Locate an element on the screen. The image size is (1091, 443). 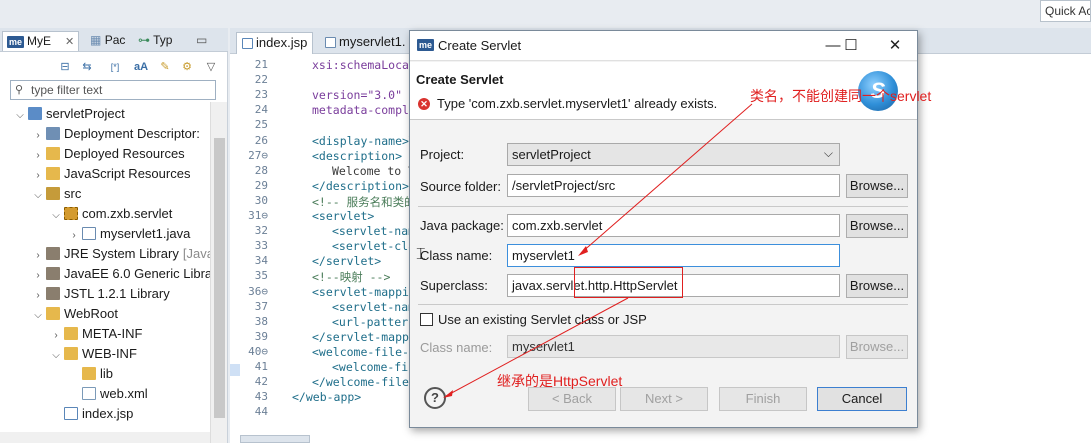
java-icon is located at coordinates (89, 233).